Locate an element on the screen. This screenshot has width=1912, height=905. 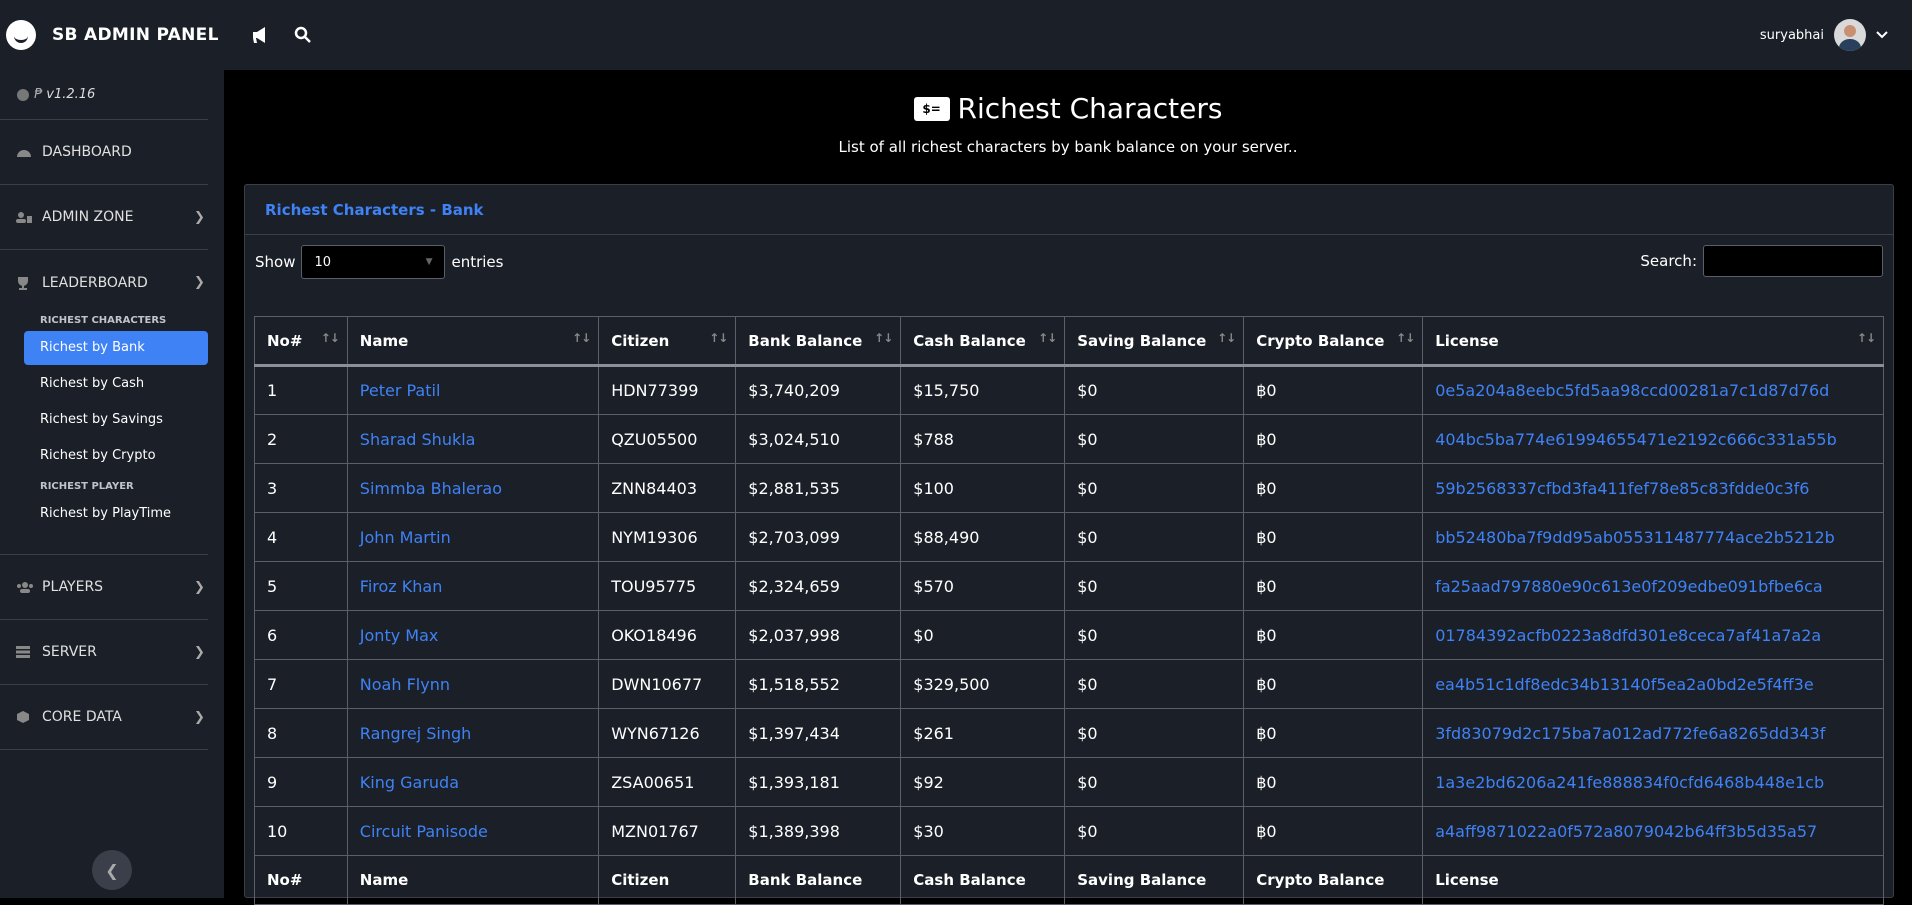
table-cell: WYN67126 is located at coordinates (667, 733).